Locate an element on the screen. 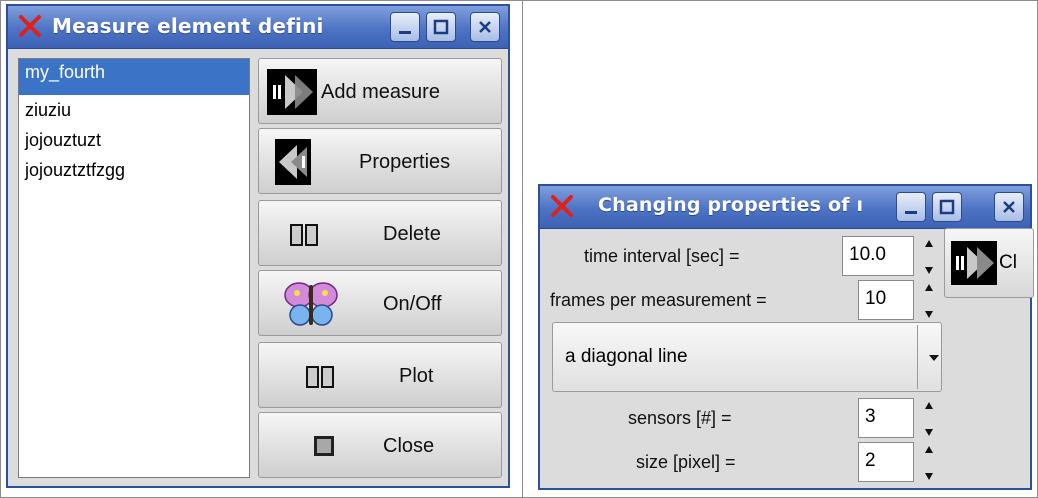 This screenshot has width=1038, height=498. on-off-label: On/Off is located at coordinates (412, 304).